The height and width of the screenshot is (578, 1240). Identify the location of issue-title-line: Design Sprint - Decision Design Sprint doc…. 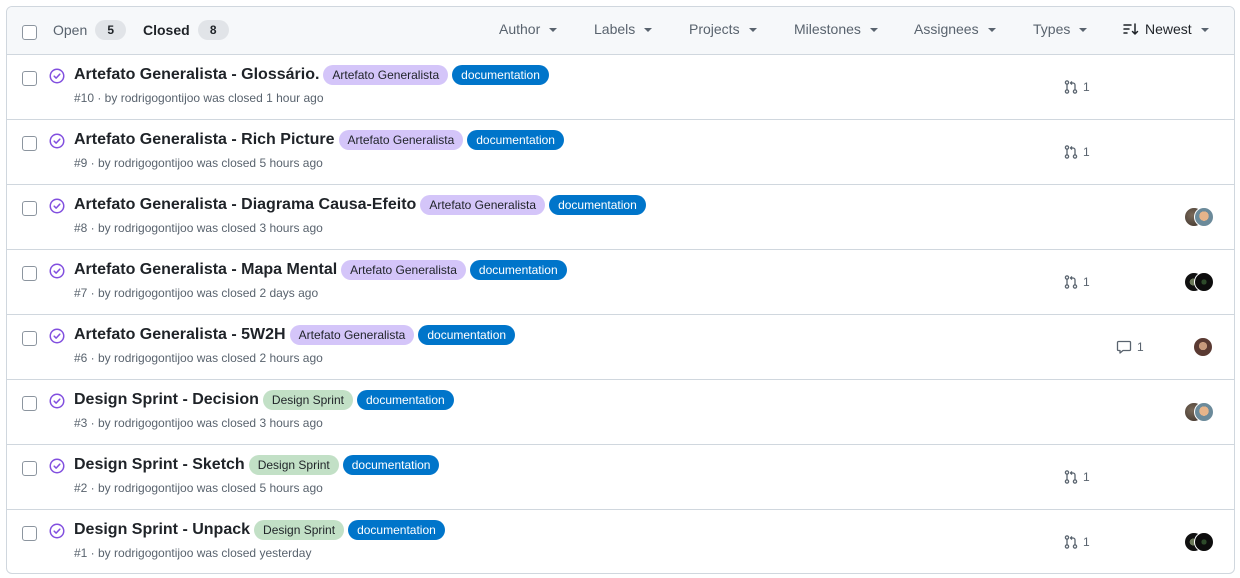
(266, 400).